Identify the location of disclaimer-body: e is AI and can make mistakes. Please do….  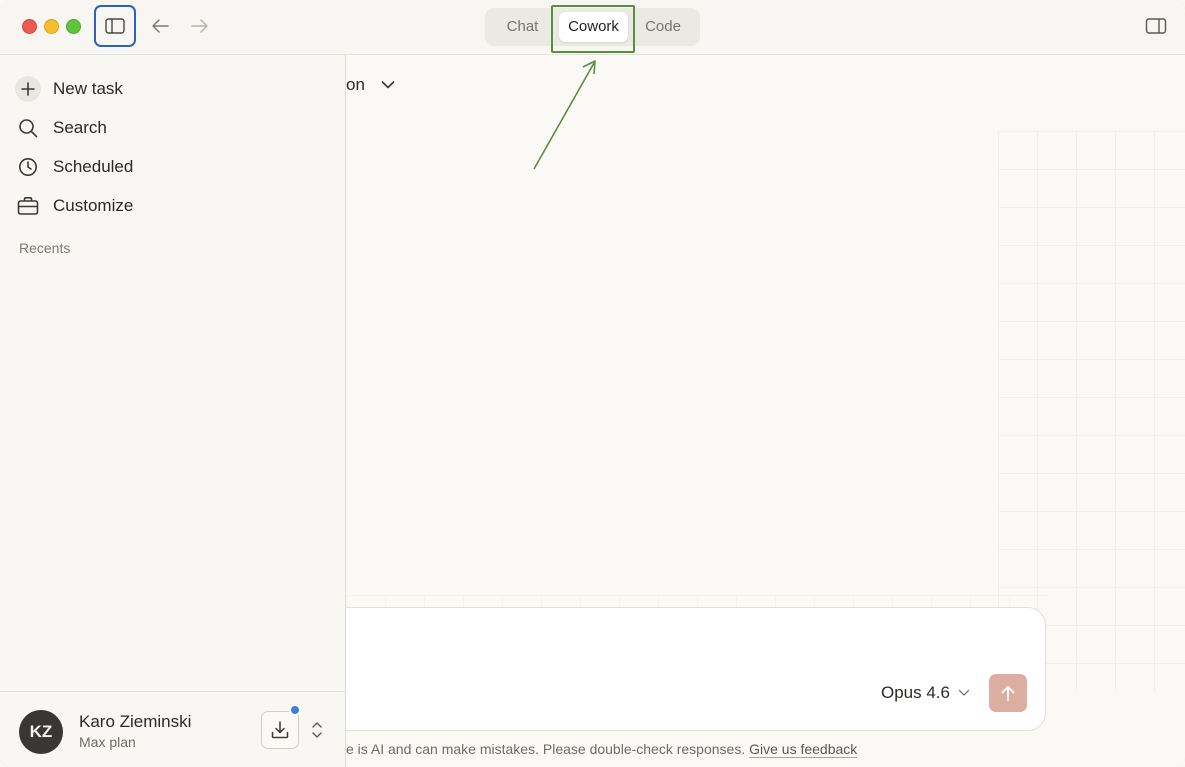
(546, 749).